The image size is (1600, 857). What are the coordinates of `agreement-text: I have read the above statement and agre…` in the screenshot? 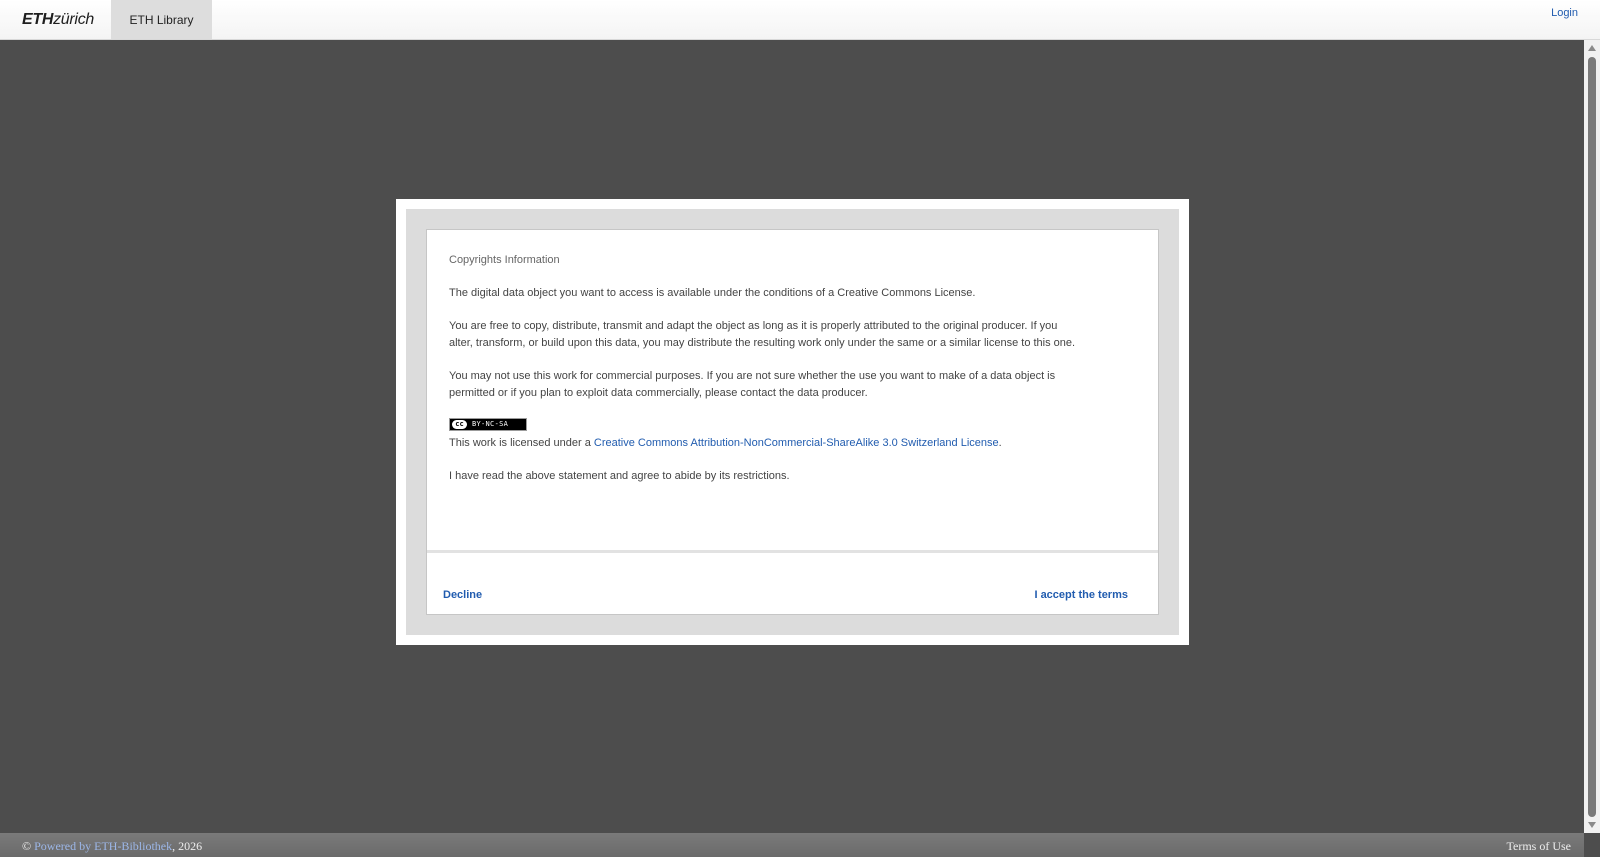 It's located at (619, 476).